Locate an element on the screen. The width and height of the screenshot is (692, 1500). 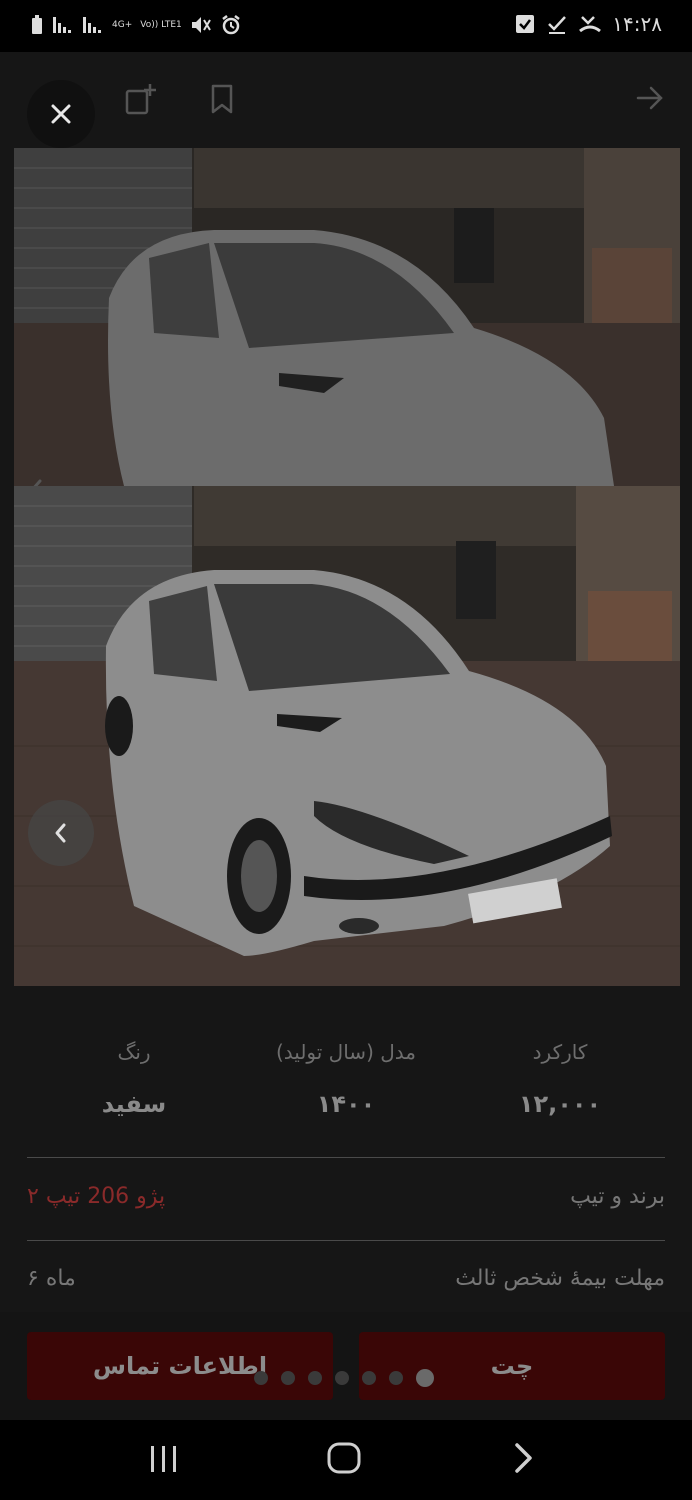
signal-icon is located at coordinates (63, 25).